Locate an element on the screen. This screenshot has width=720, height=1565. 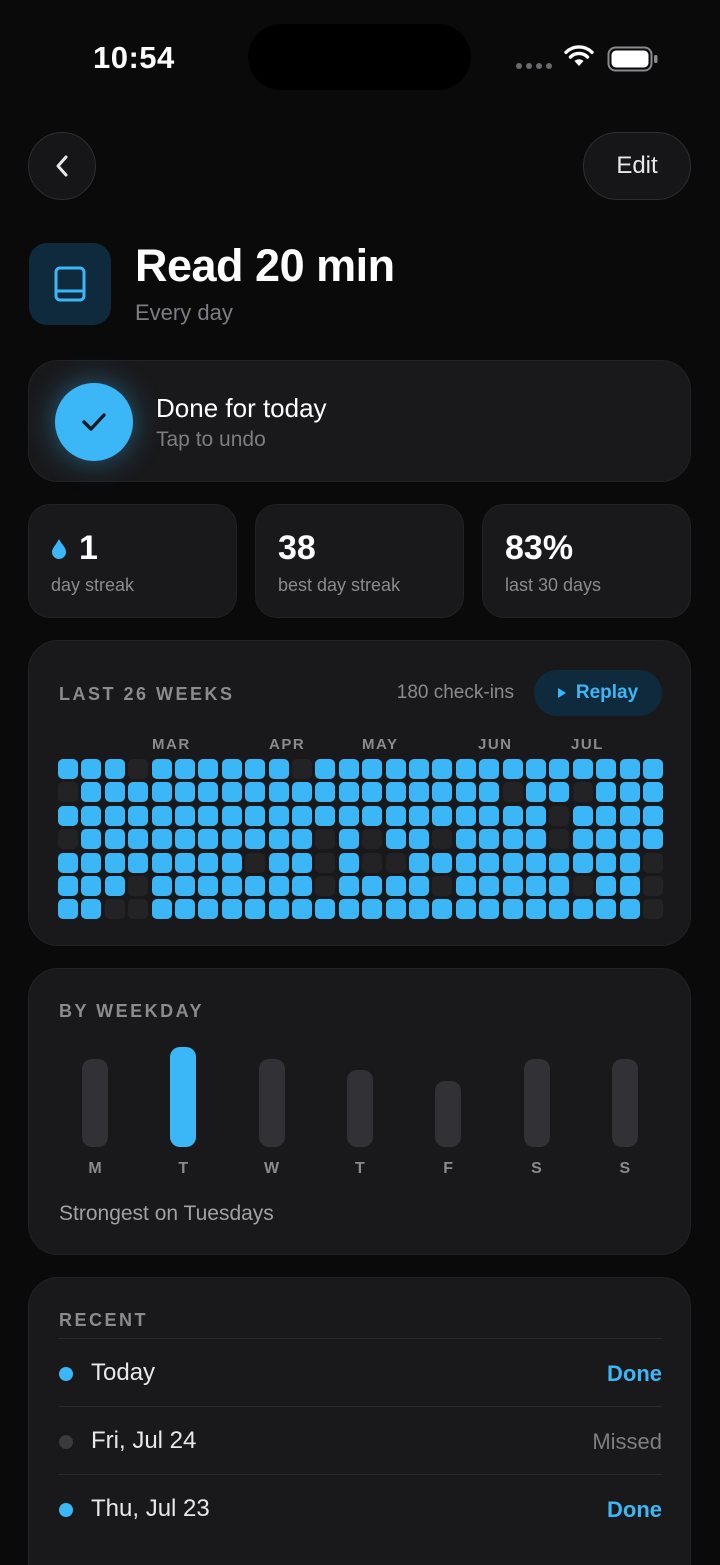
recent-row: Today Done is located at coordinates (360, 1372).